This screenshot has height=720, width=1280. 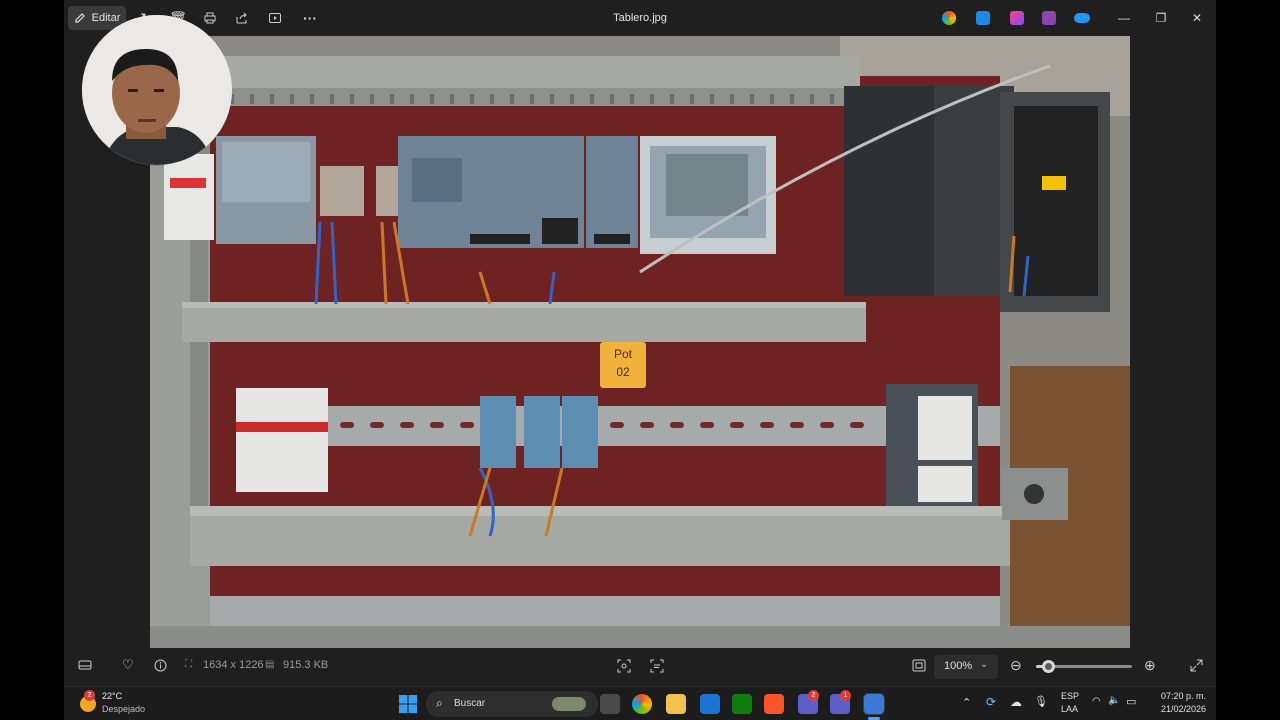 I want to click on text-scan-icon, so click(x=657, y=667).